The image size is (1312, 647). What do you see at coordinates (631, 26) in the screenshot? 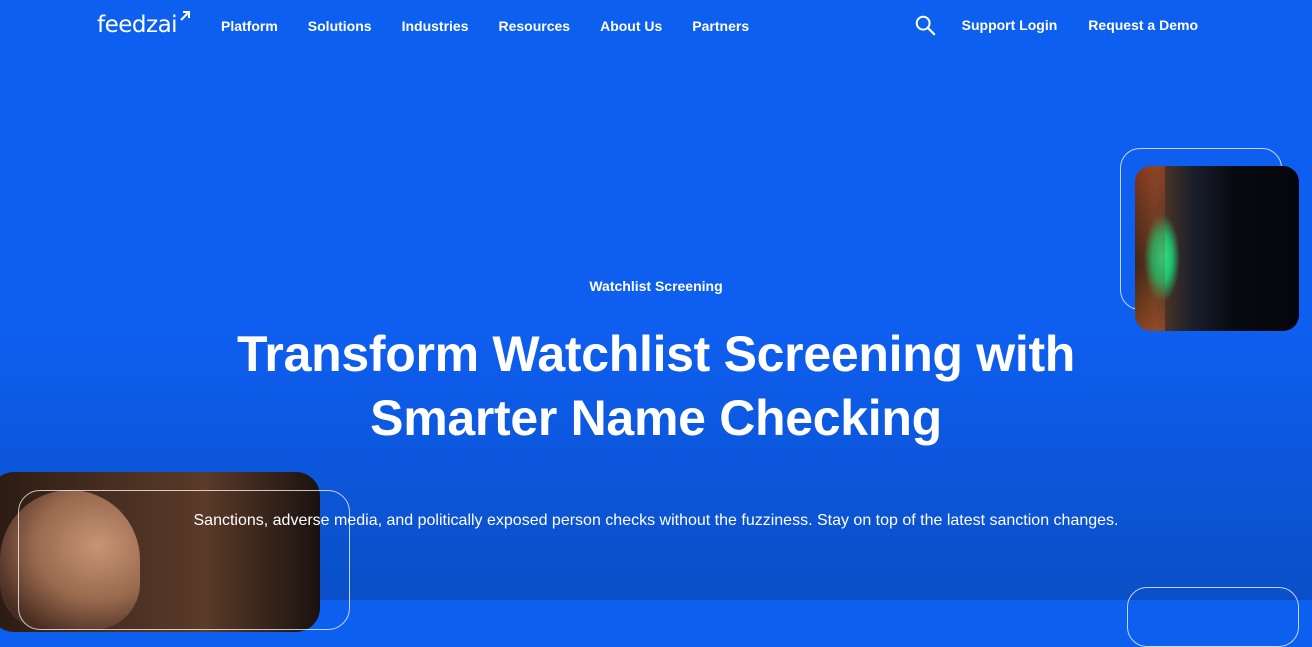
I see `nav-item-about-us: About Us` at bounding box center [631, 26].